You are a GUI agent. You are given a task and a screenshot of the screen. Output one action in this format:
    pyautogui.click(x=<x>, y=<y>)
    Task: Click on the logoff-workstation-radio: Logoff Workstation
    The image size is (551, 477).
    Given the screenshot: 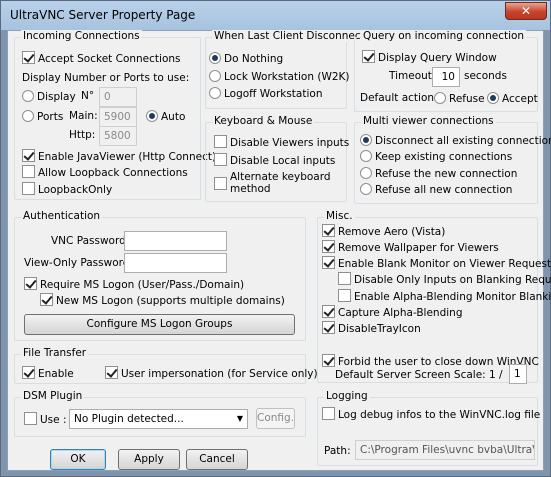 What is the action you would take?
    pyautogui.click(x=265, y=94)
    